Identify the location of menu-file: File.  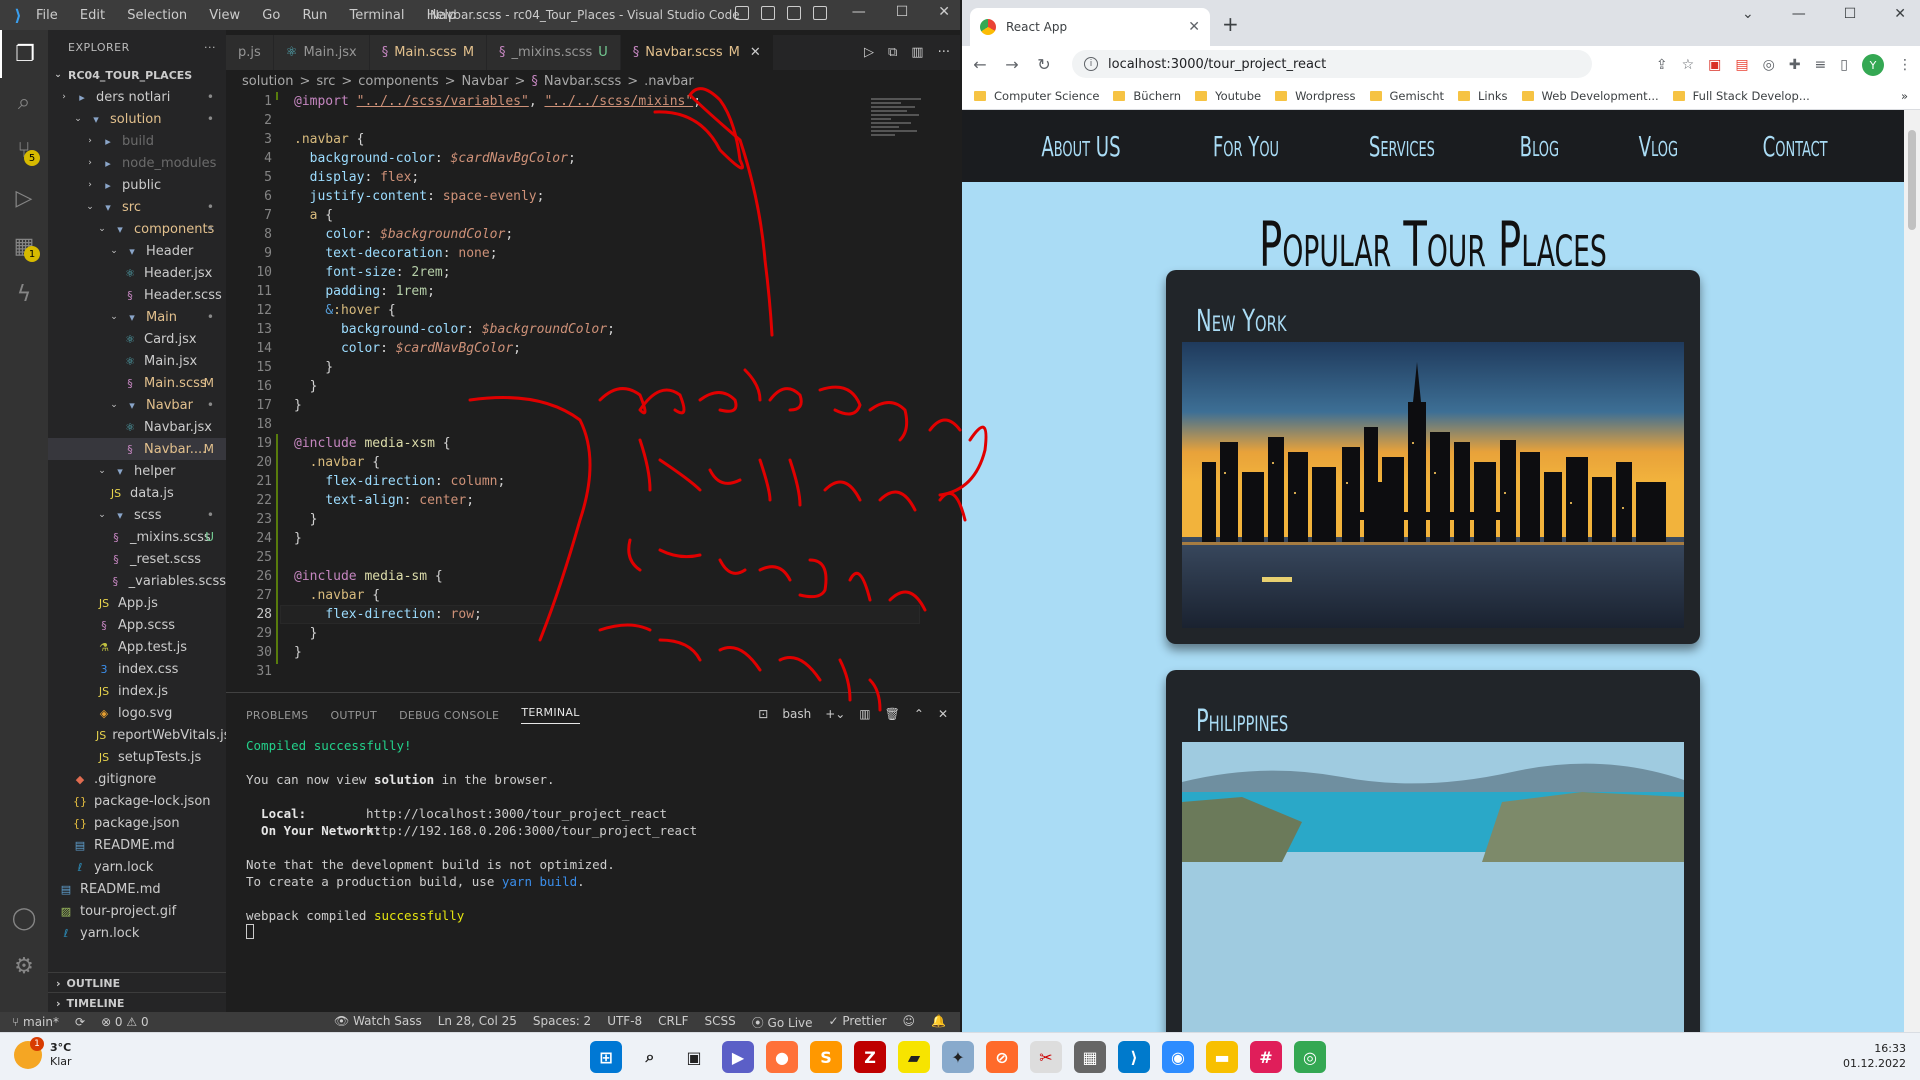
(47, 15).